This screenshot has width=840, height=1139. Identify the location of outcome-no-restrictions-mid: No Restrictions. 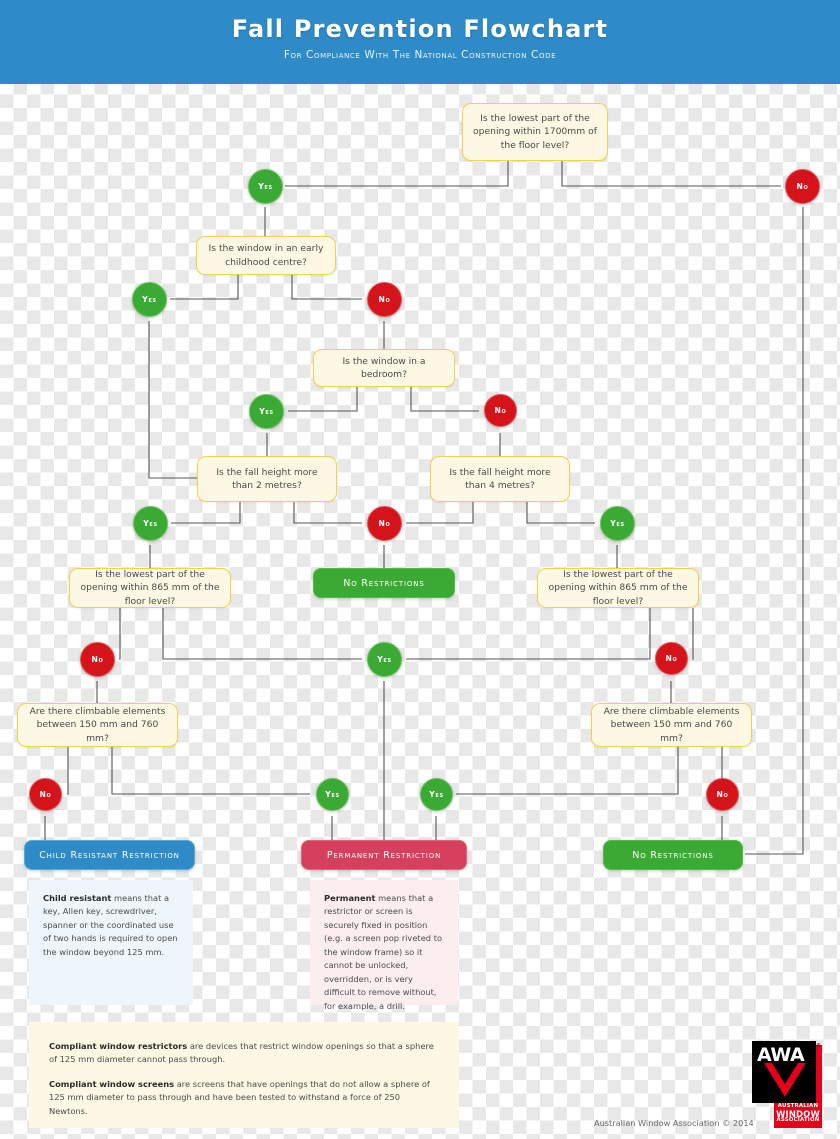
(384, 583).